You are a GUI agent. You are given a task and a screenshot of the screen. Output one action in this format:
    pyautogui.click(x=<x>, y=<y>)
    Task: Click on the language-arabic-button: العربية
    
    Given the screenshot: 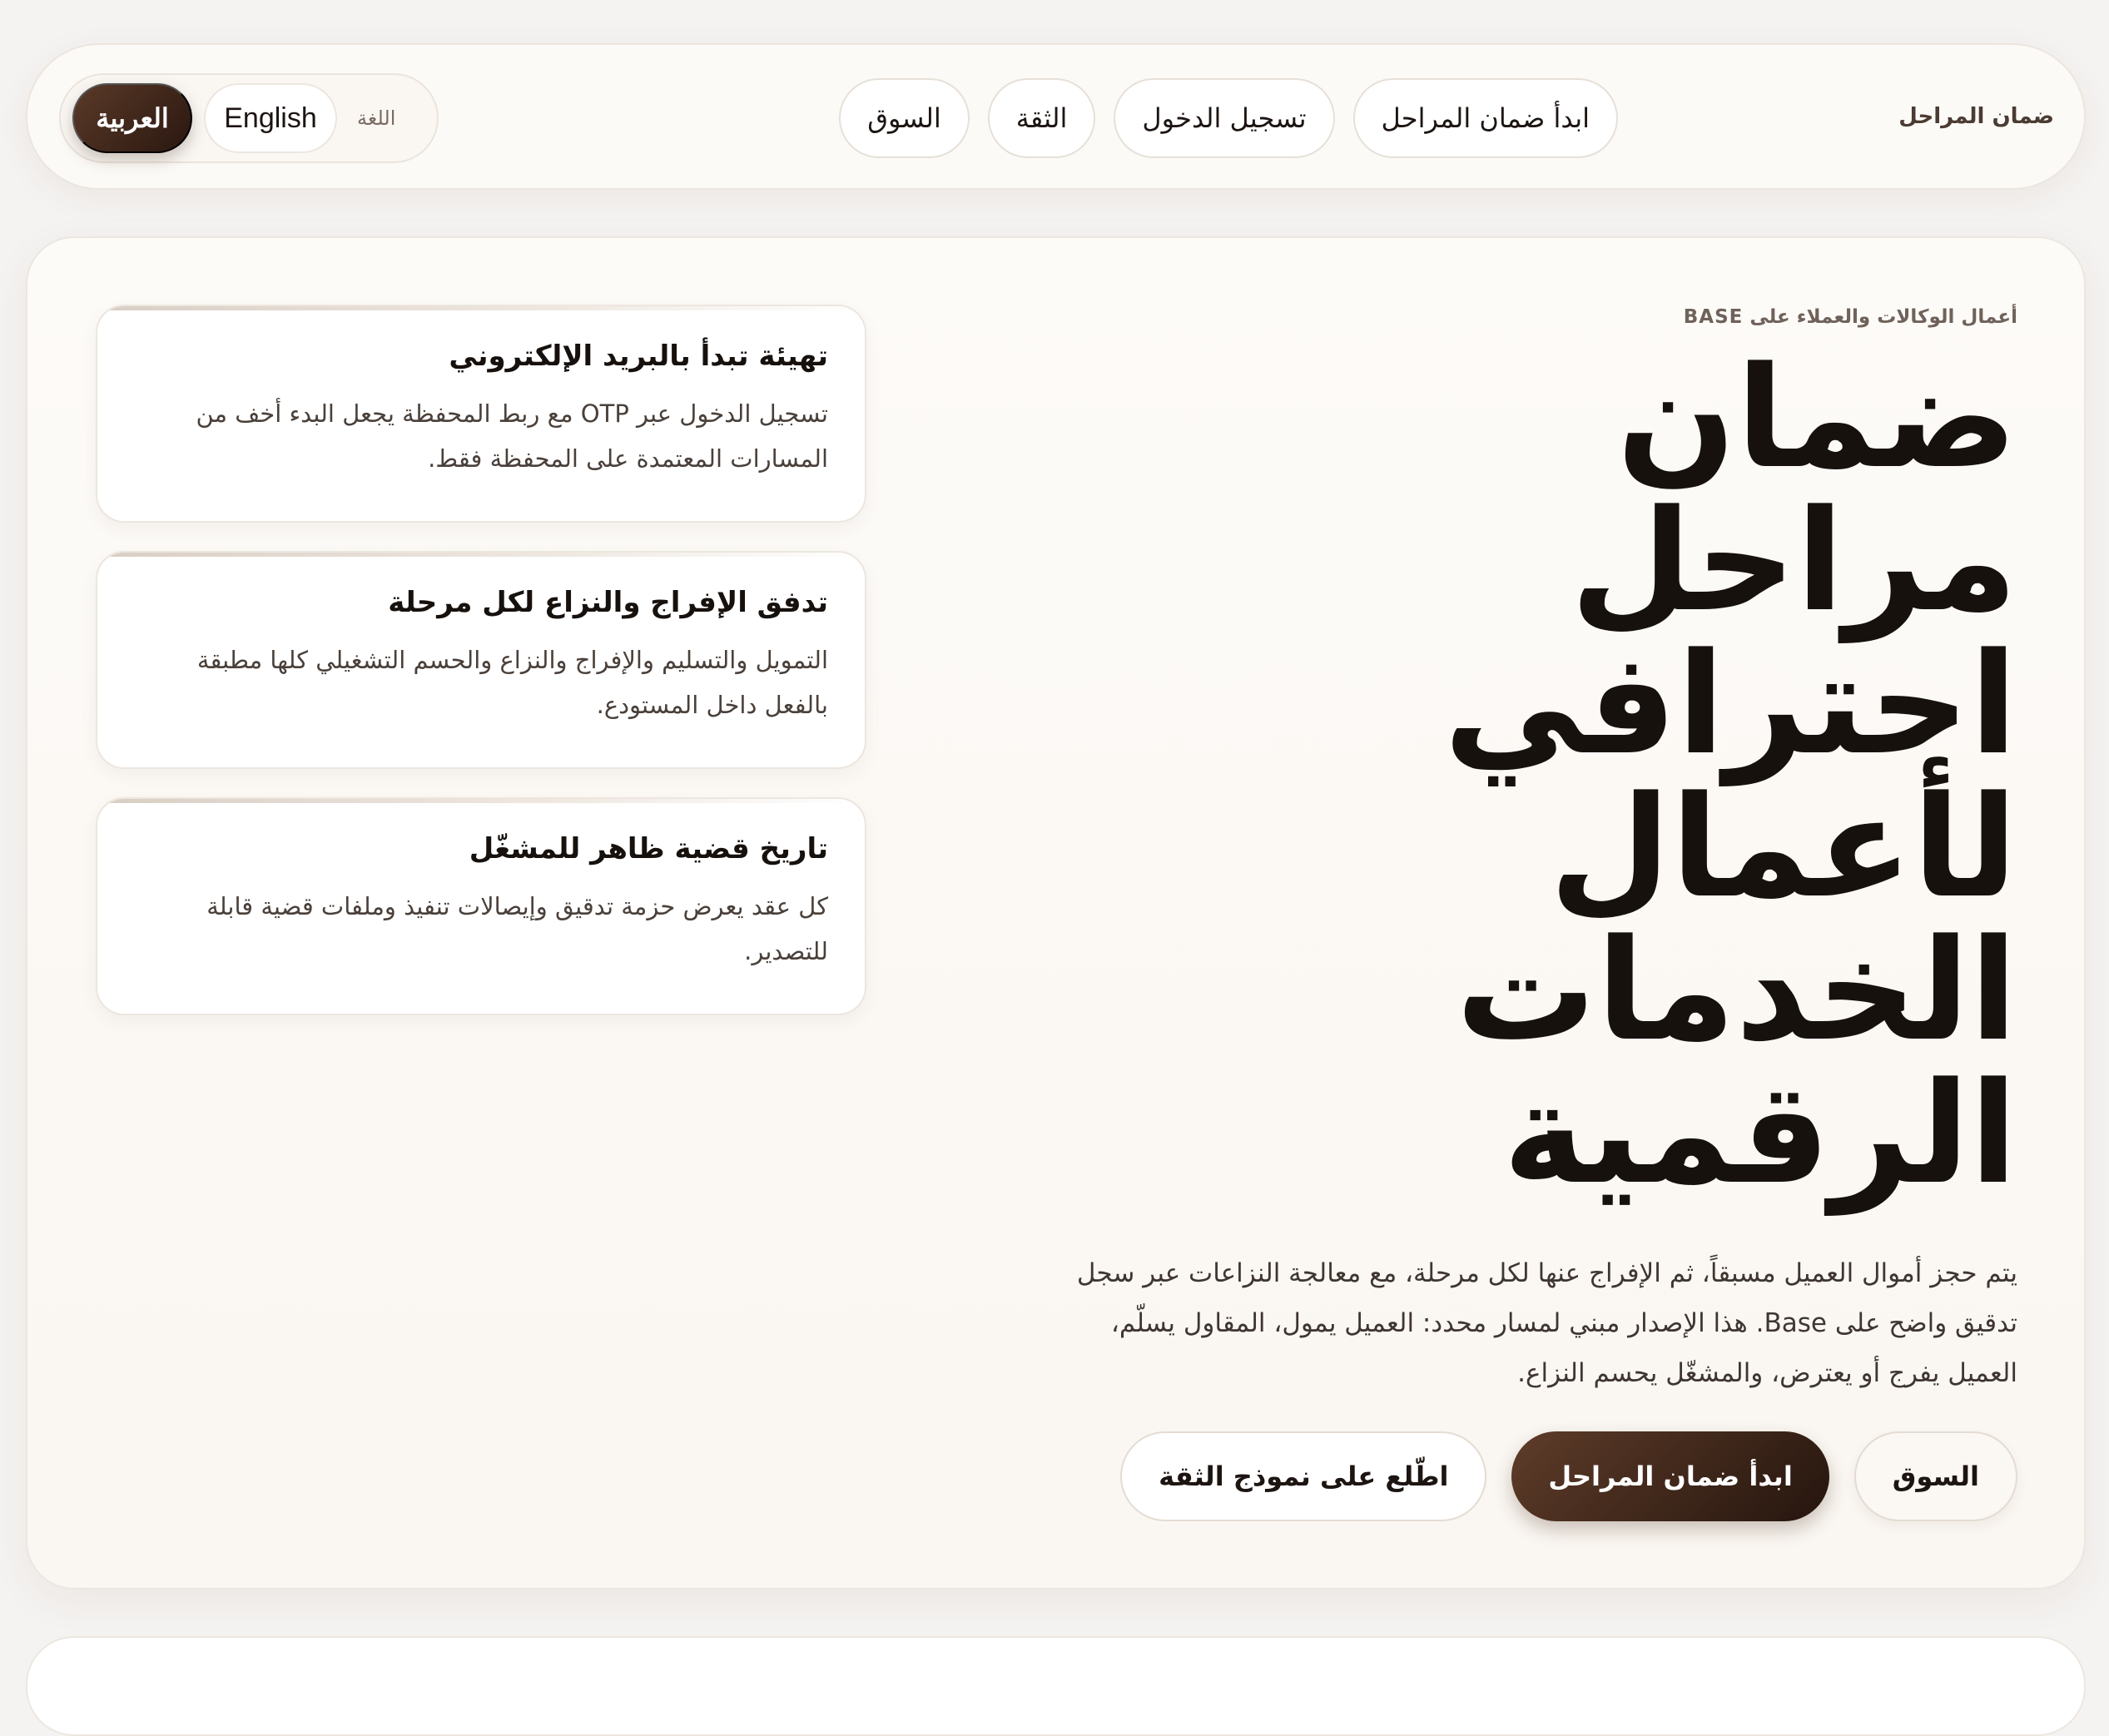 What is the action you would take?
    pyautogui.click(x=132, y=118)
    